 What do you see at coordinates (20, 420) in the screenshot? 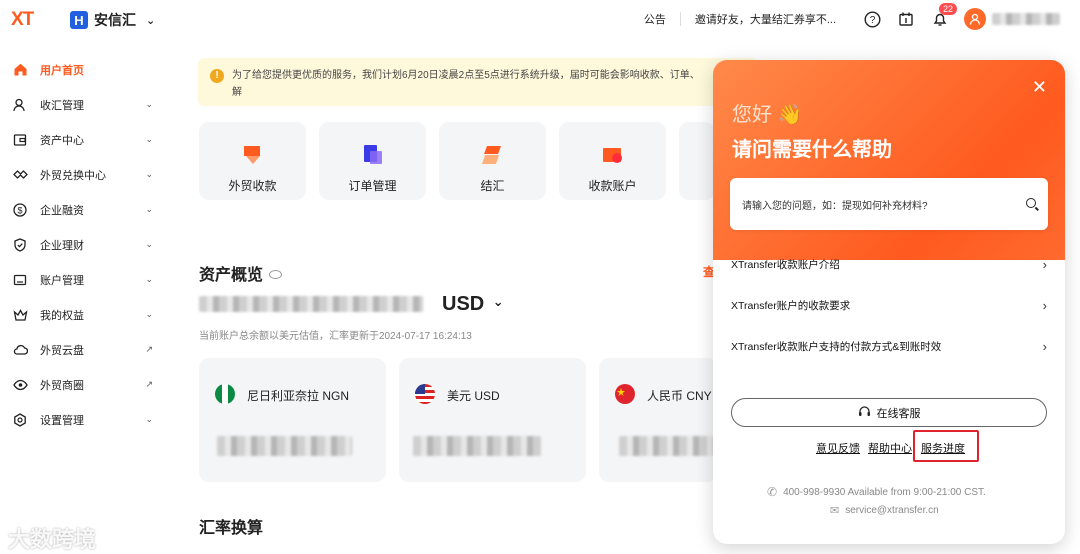
I see `settings-icon` at bounding box center [20, 420].